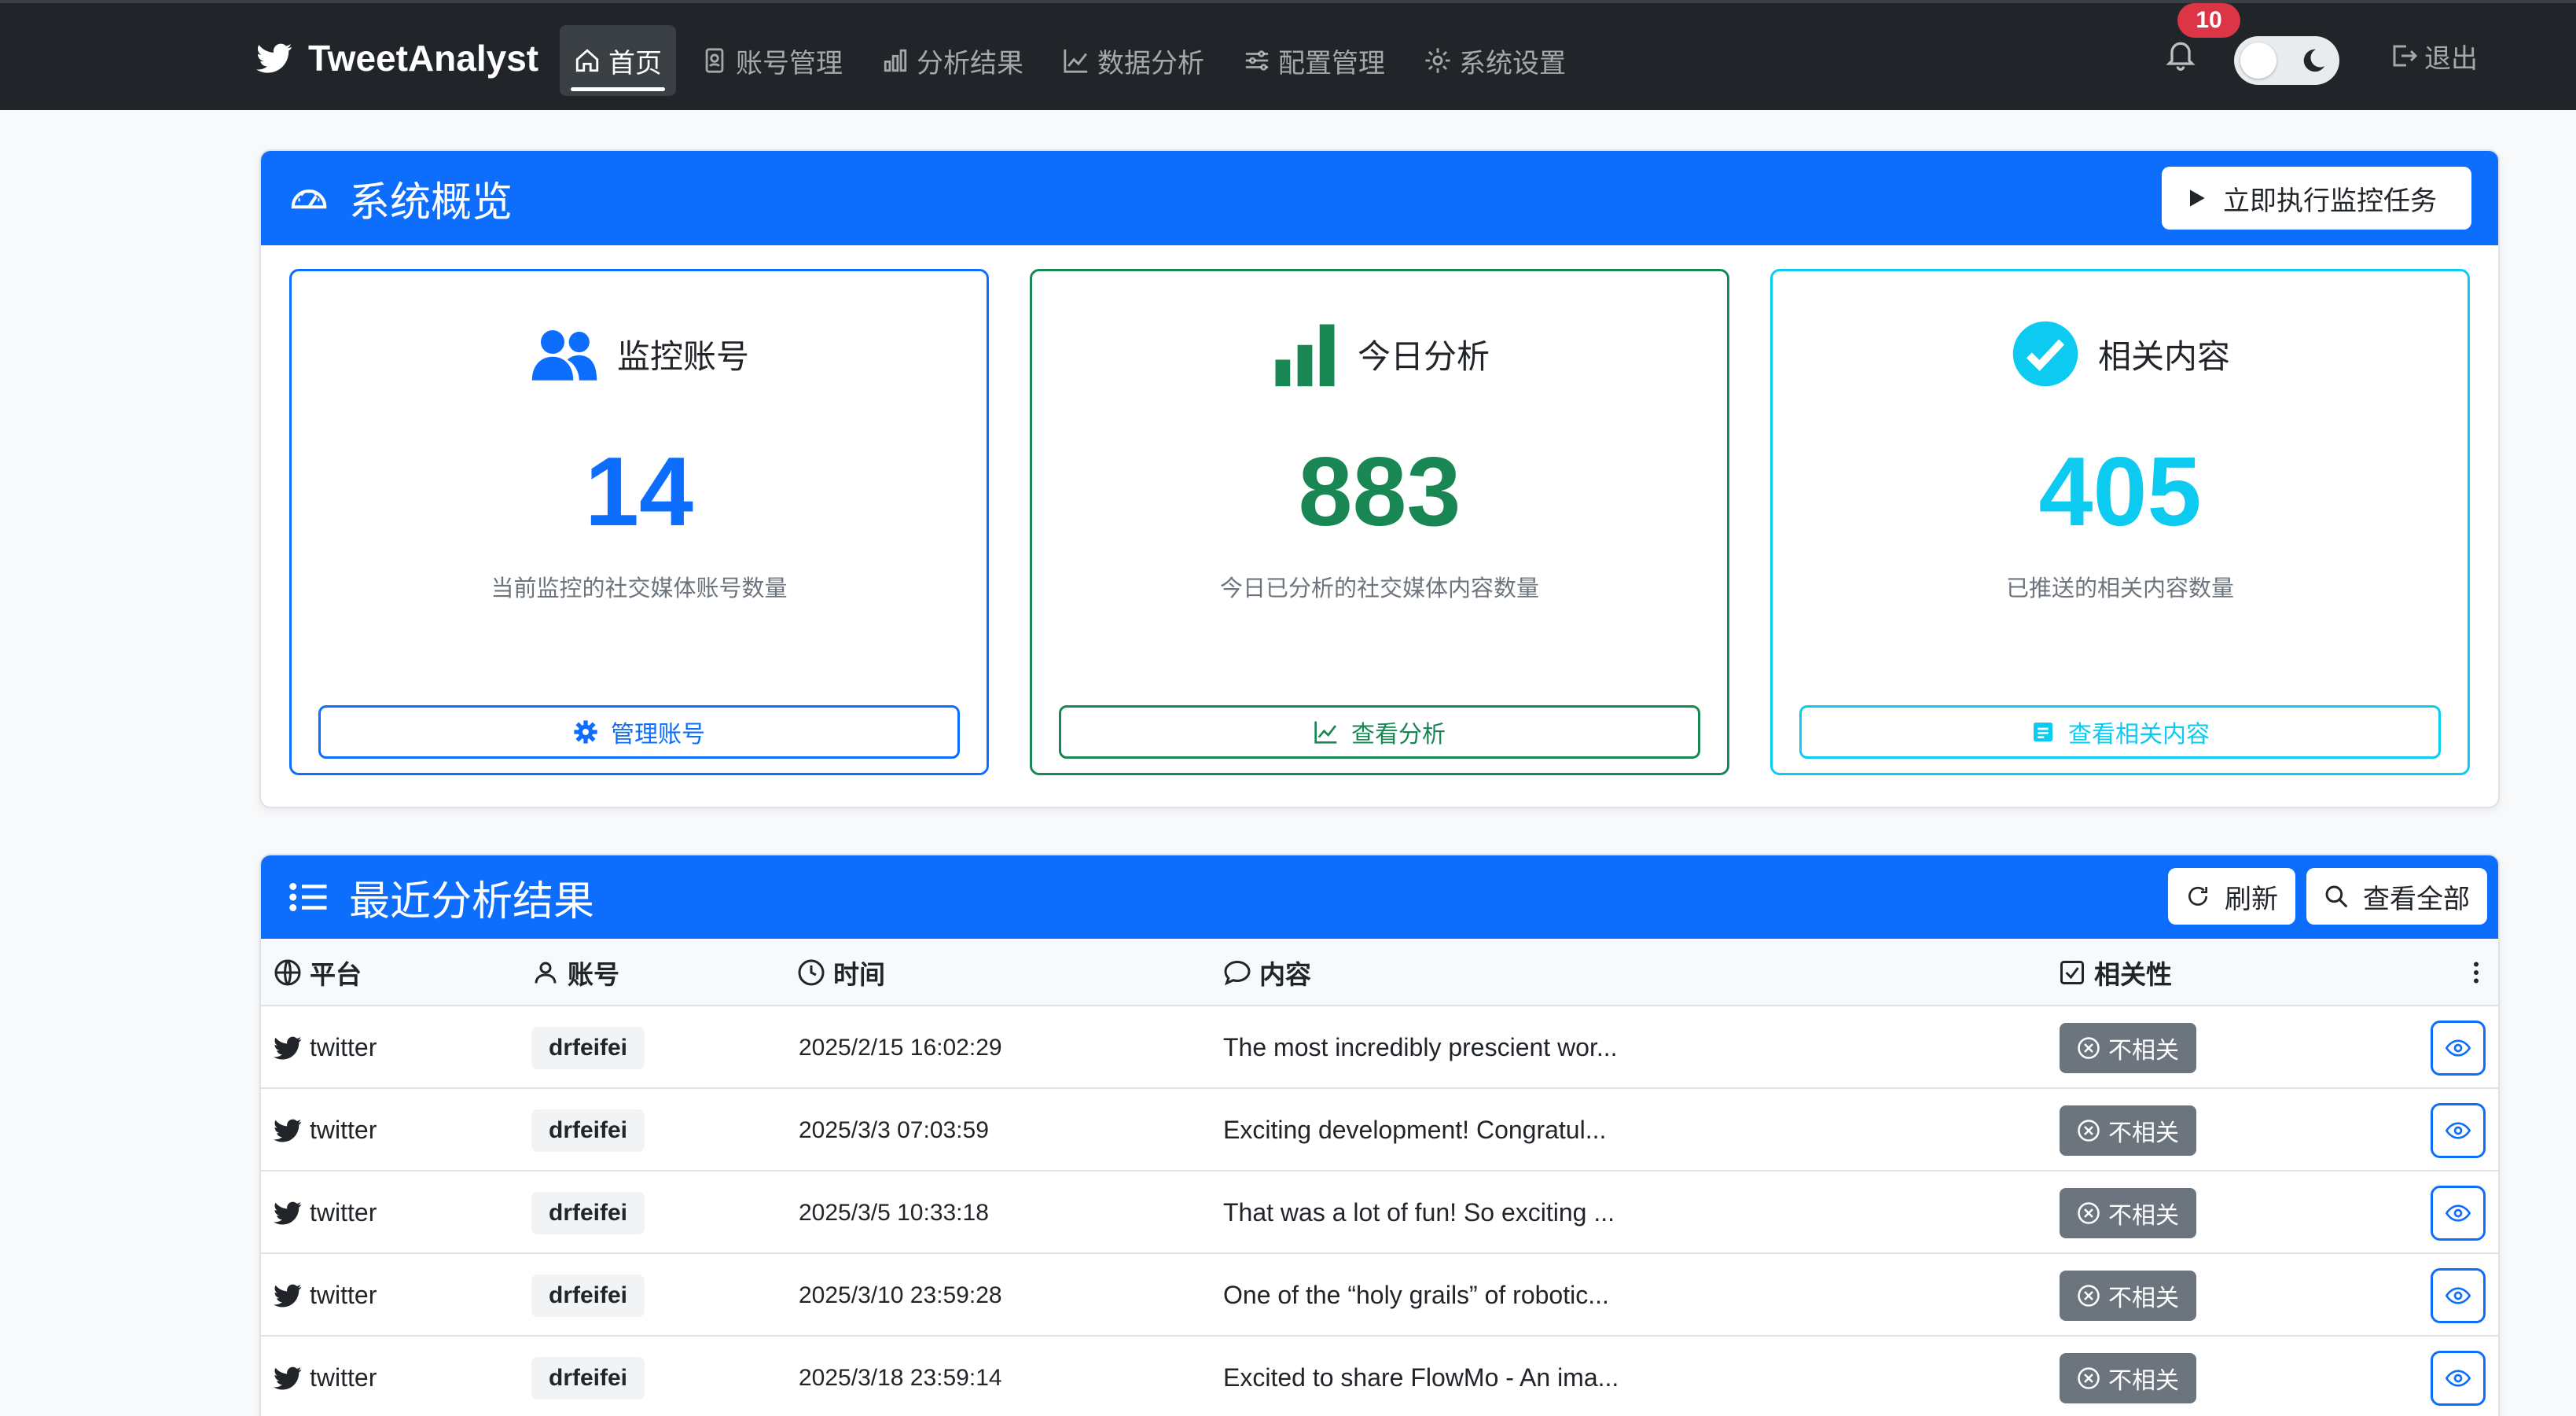 Image resolution: width=2576 pixels, height=1416 pixels. Describe the element at coordinates (2072, 972) in the screenshot. I see `check-square-icon` at that location.